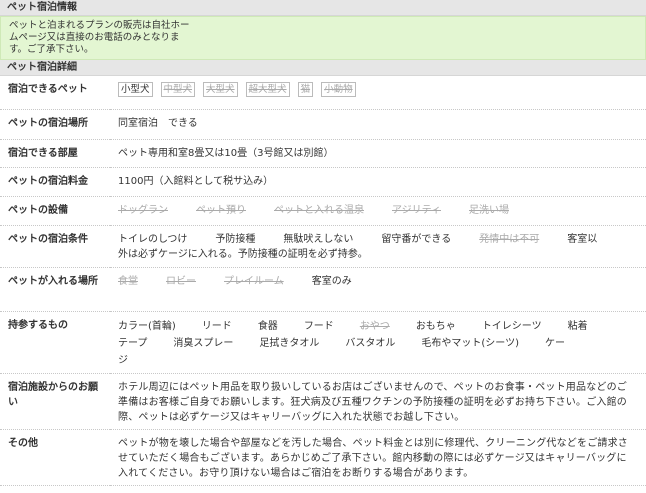 The width and height of the screenshot is (646, 493). I want to click on condition-option: 予防接種, so click(235, 239).